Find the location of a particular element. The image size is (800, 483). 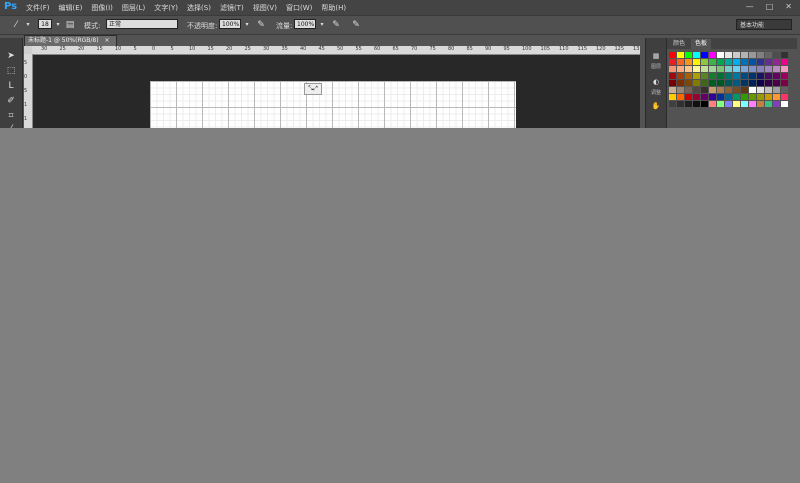

adjustments-panel-icon: ◐ is located at coordinates (656, 82).